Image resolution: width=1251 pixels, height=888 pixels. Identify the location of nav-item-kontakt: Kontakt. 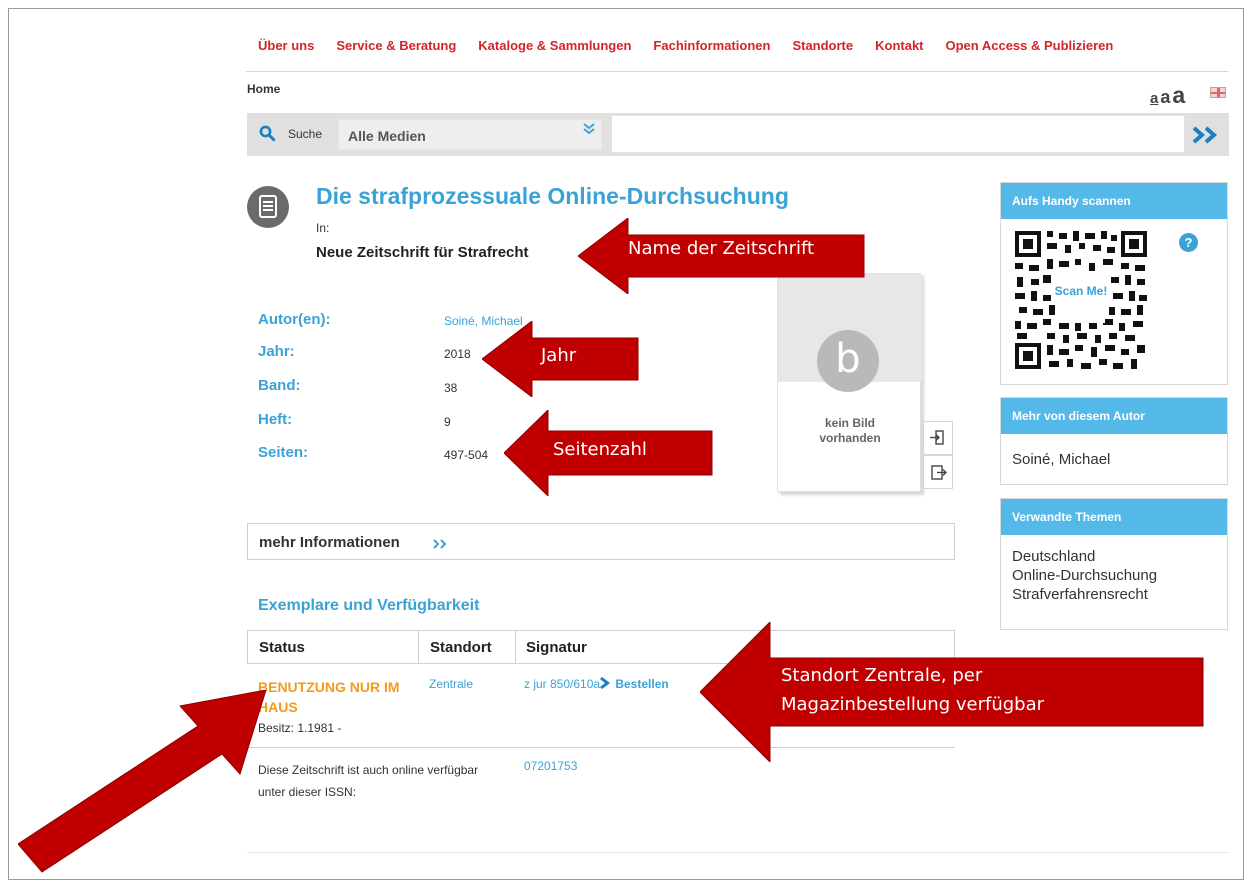
(899, 45).